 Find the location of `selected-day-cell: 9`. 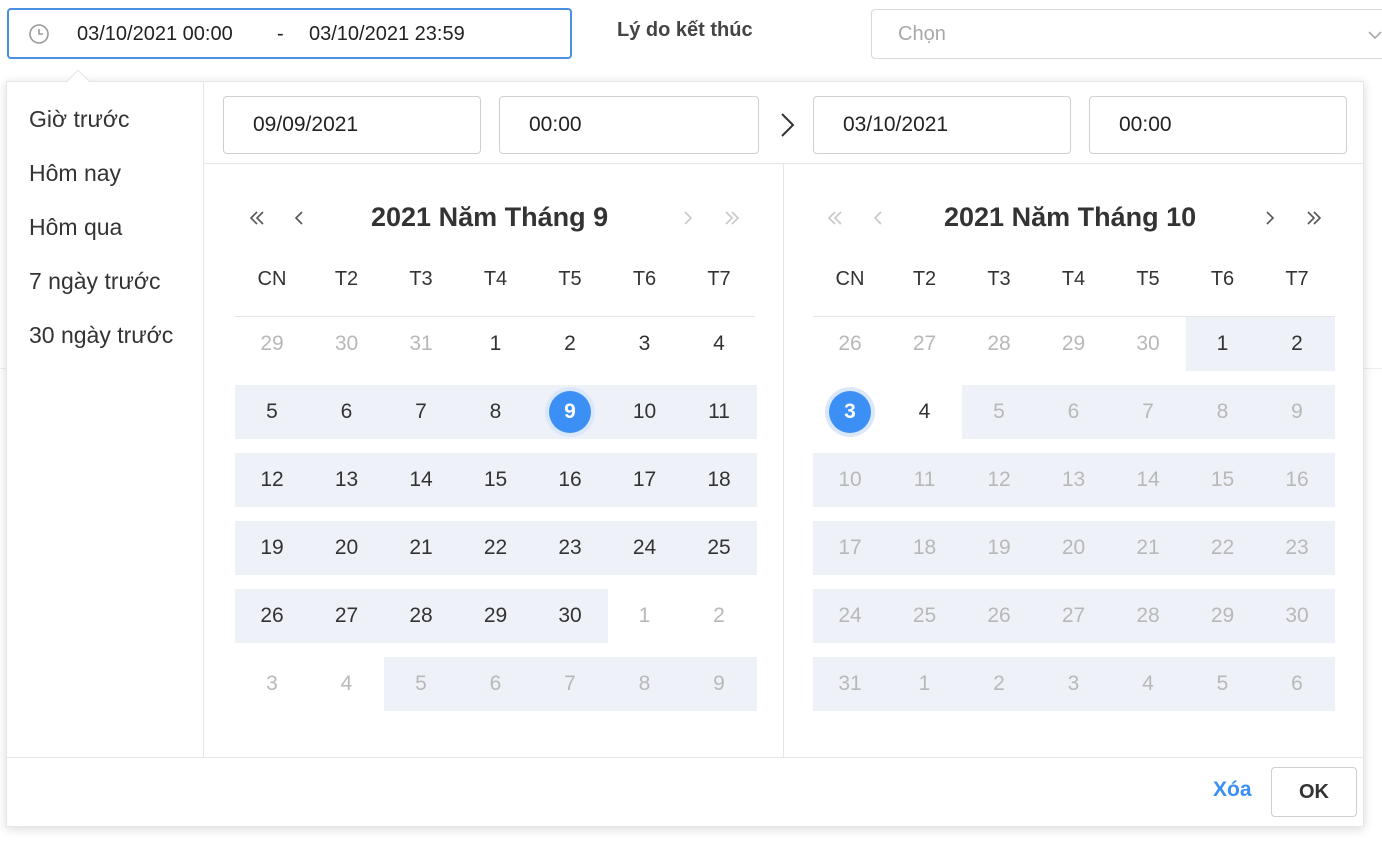

selected-day-cell: 9 is located at coordinates (570, 412).